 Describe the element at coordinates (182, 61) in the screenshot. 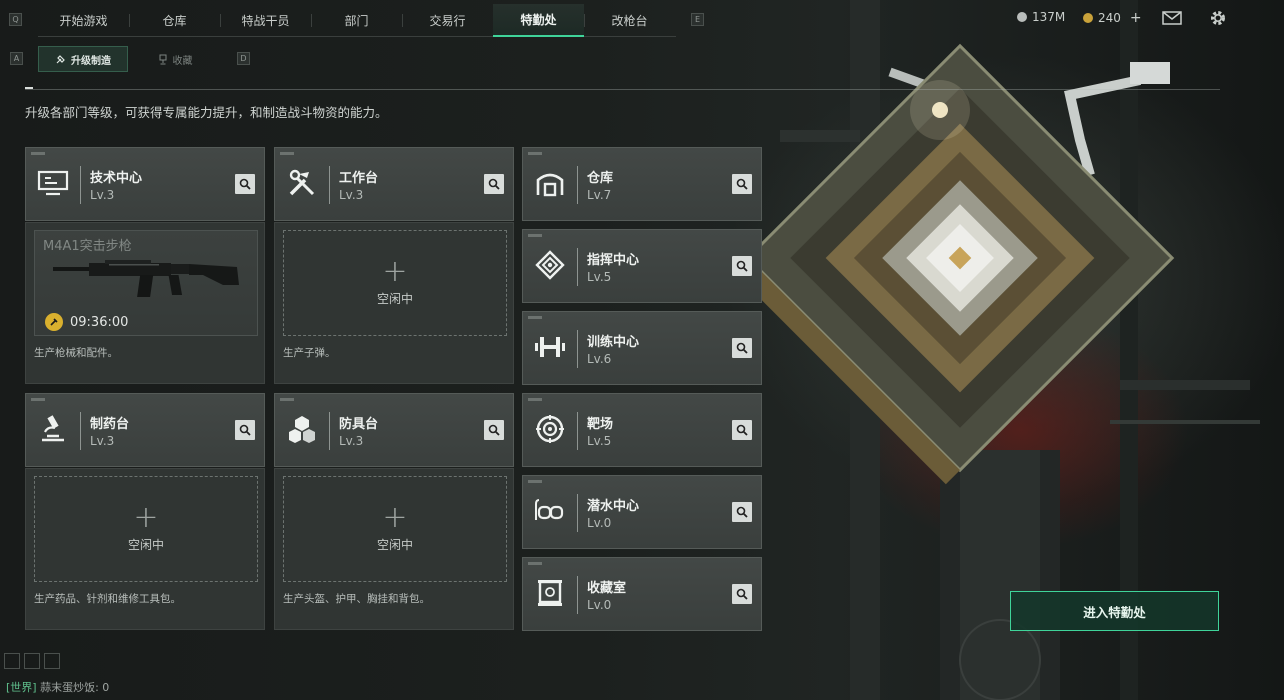

I see `subtab-collection-label: 收藏` at that location.